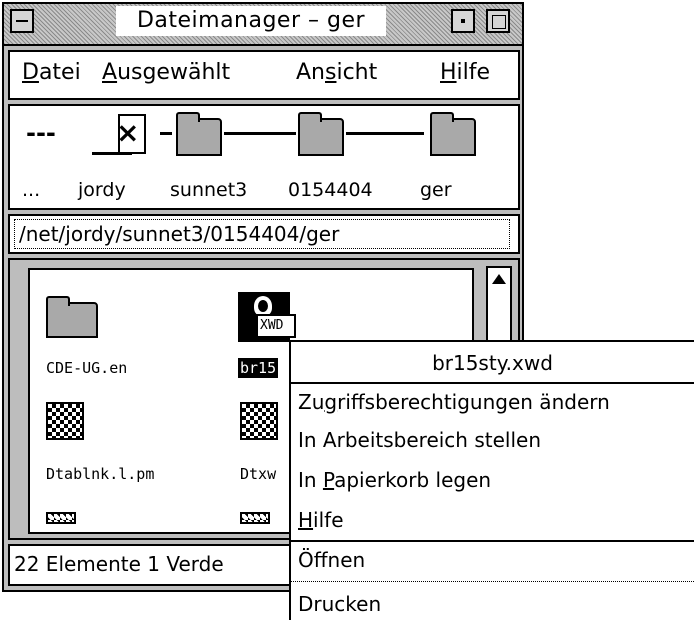 The width and height of the screenshot is (694, 620). I want to click on window-title: Dateimanager – ger, so click(251, 21).